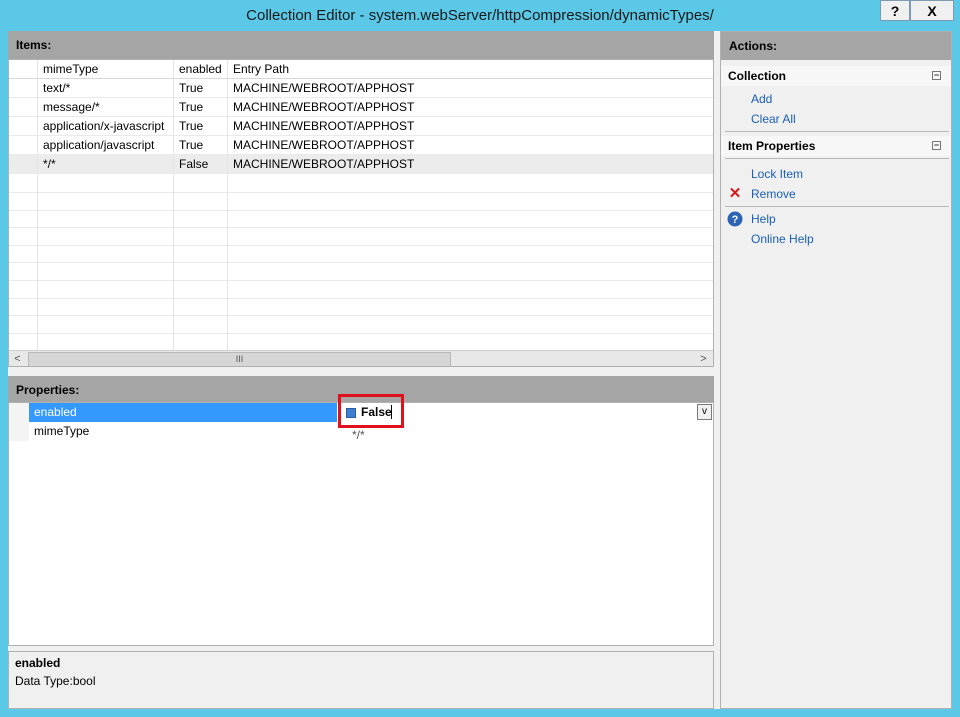  What do you see at coordinates (106, 107) in the screenshot?
I see `cell-mimetype: message/*` at bounding box center [106, 107].